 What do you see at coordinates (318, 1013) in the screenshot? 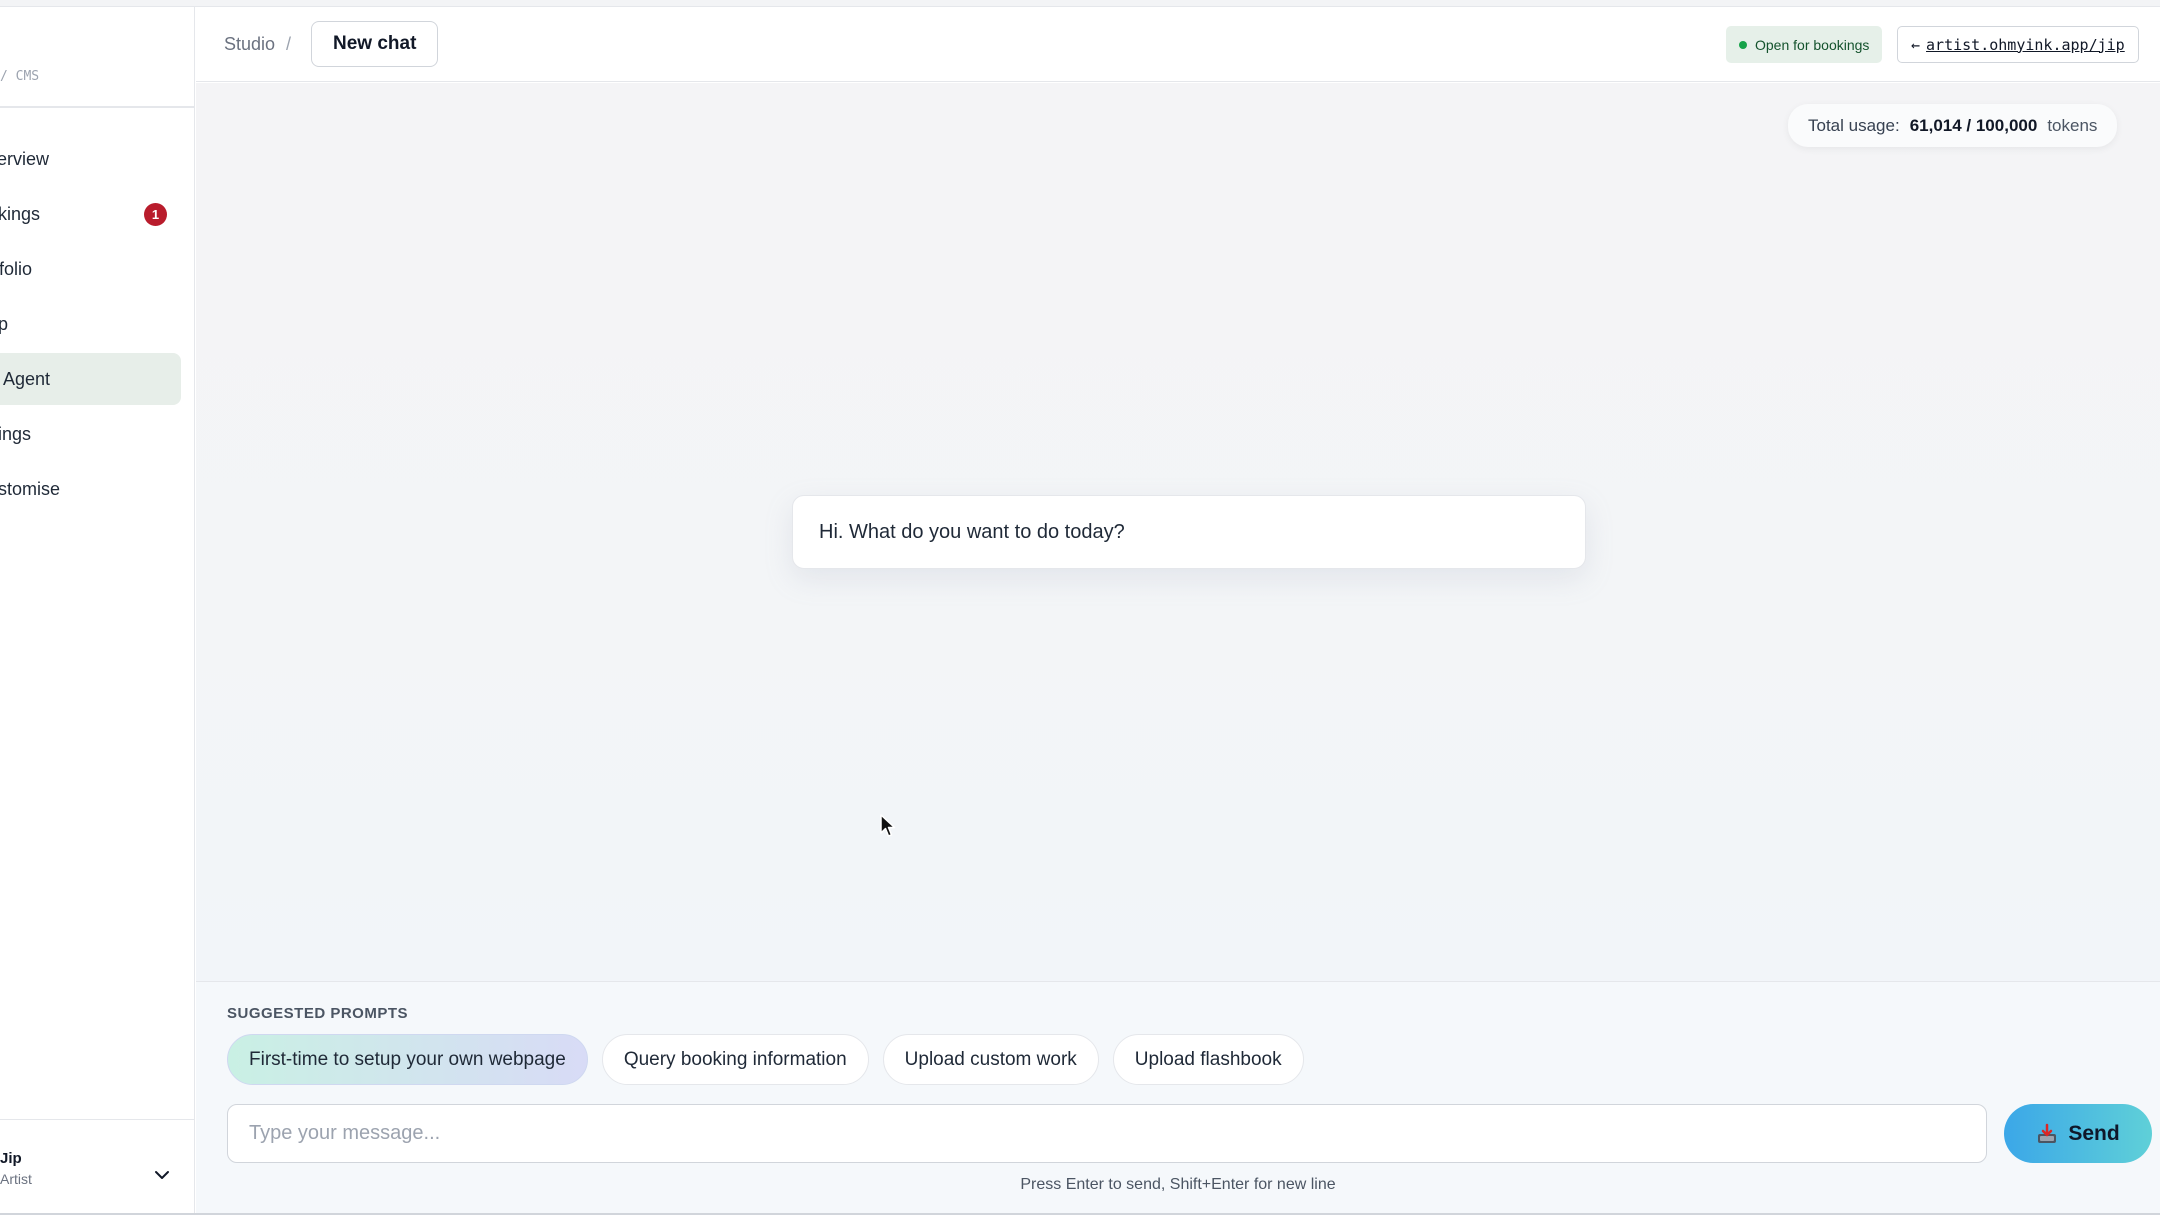
I see `suggested-prompts-title: SUGGESTED PROMPTS` at bounding box center [318, 1013].